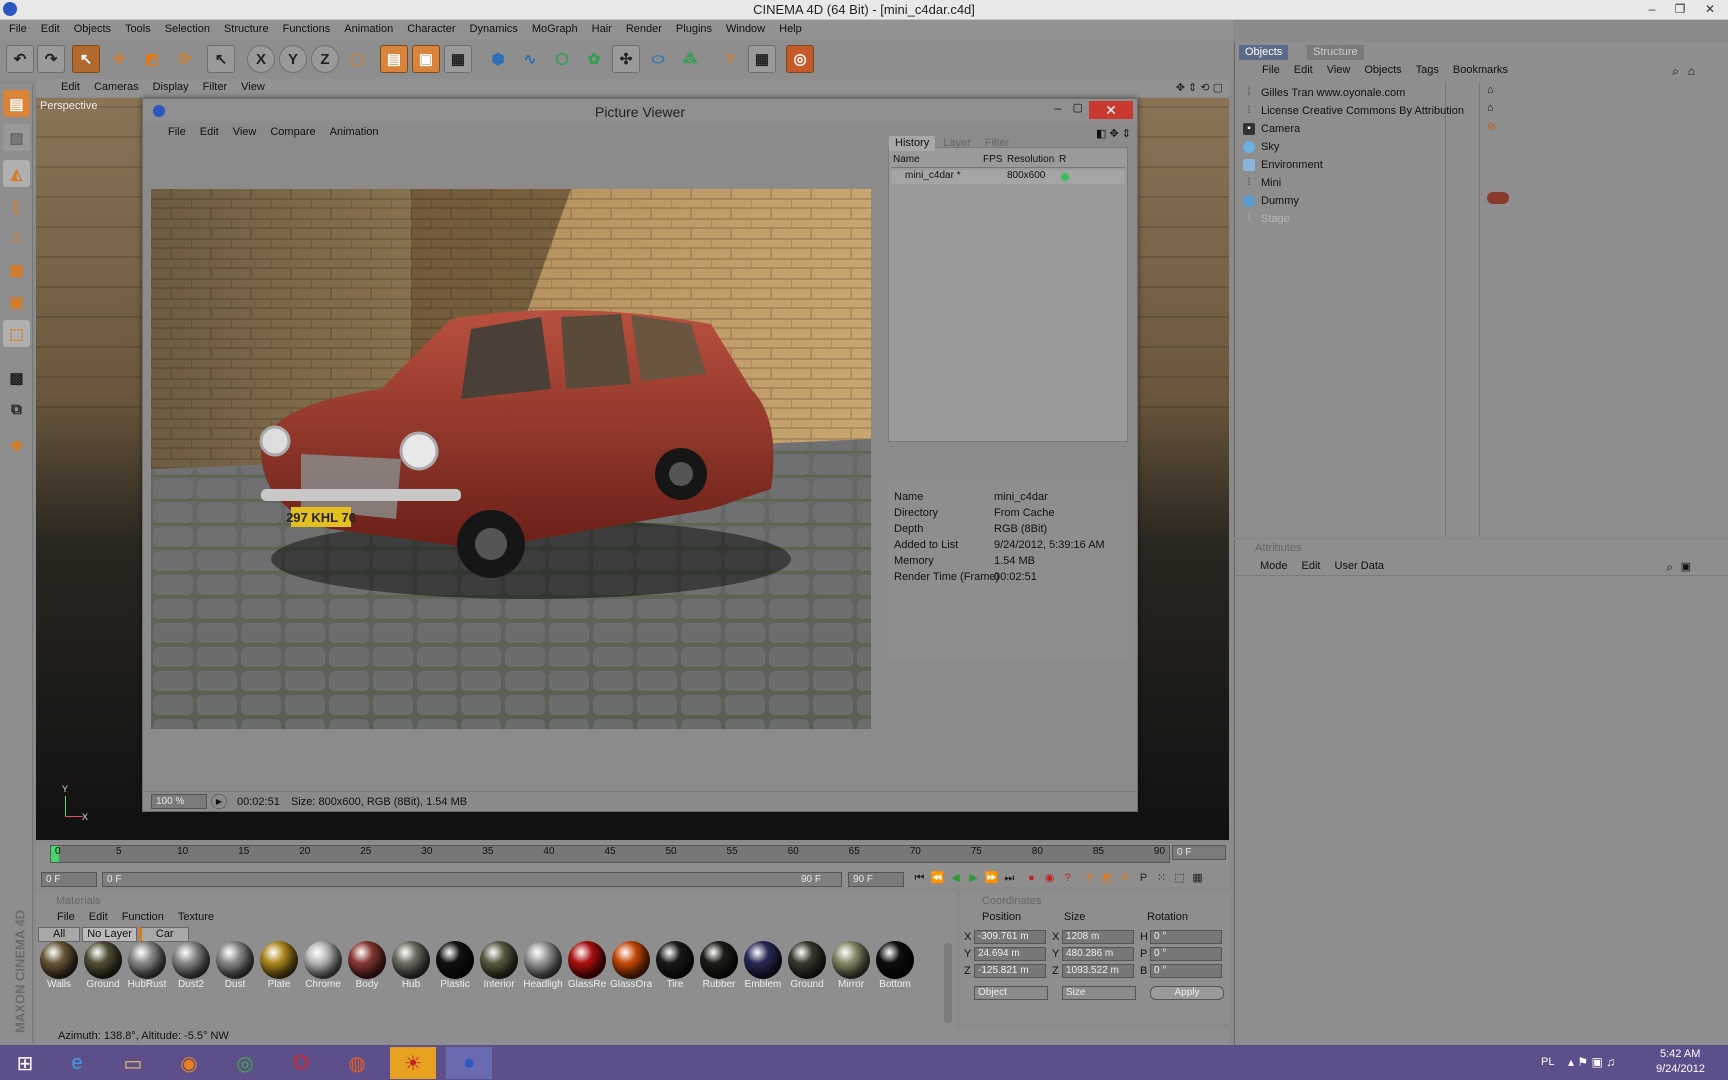 The image size is (1728, 1080). I want to click on viewport-menu-display: Display, so click(171, 87).